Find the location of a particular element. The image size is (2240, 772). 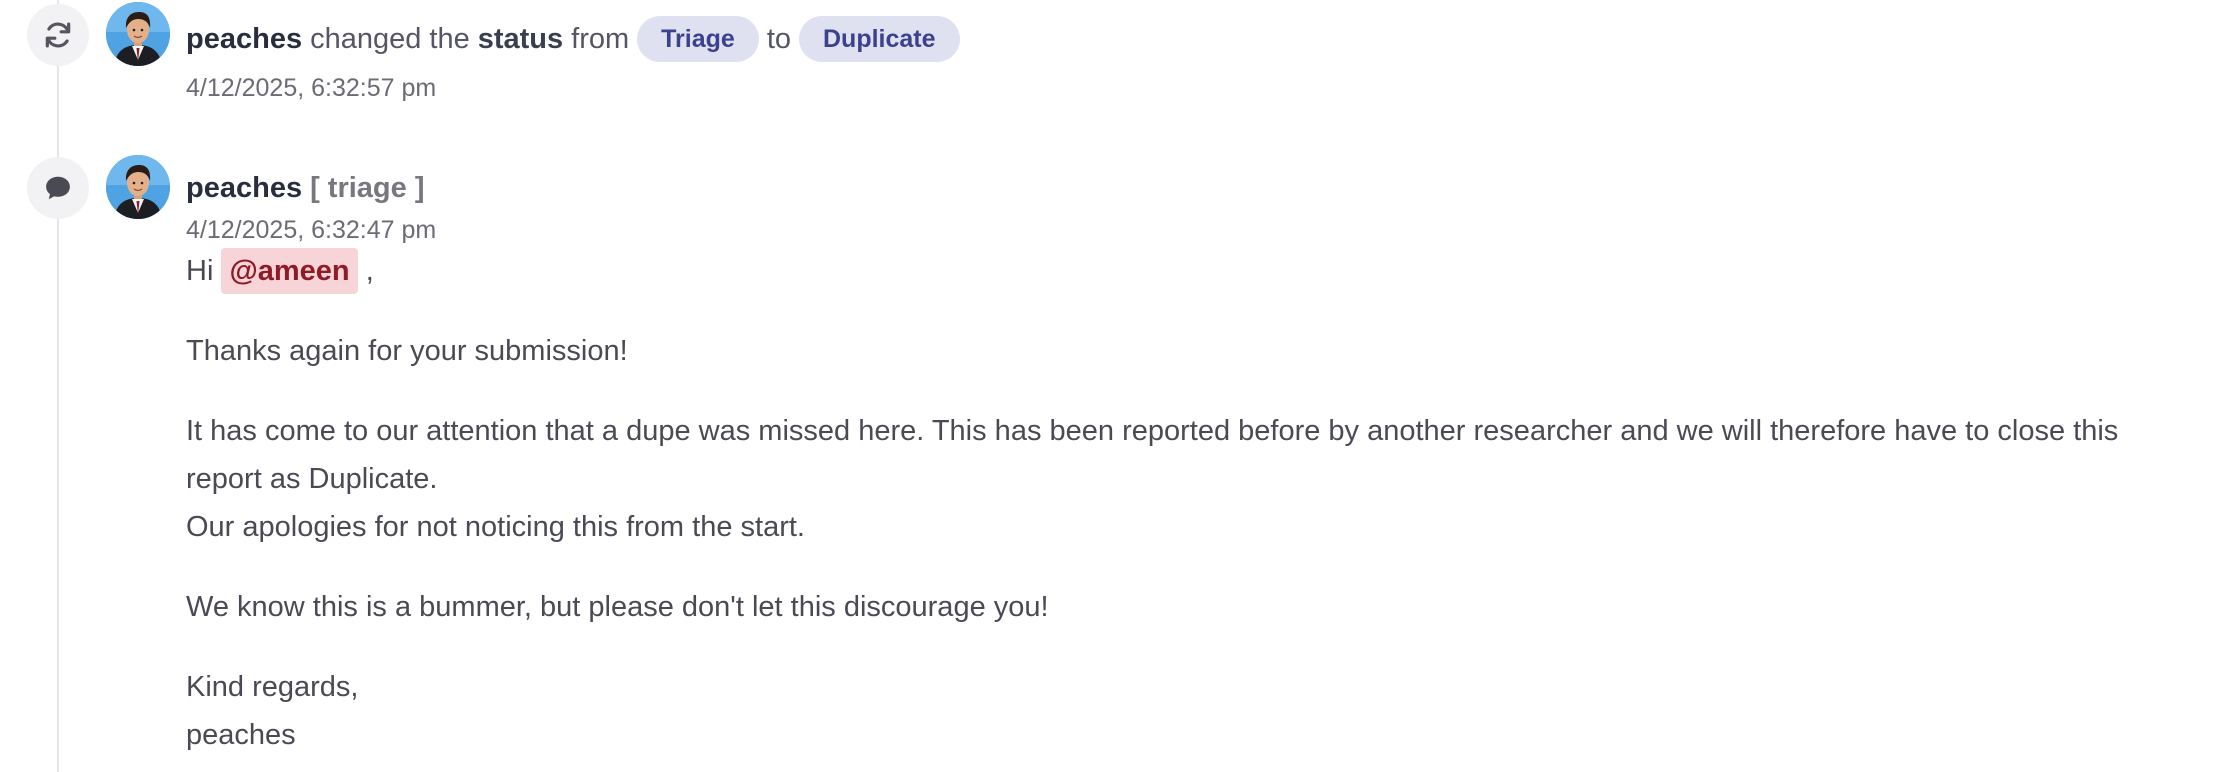

greeting-text: Hi is located at coordinates (200, 271).